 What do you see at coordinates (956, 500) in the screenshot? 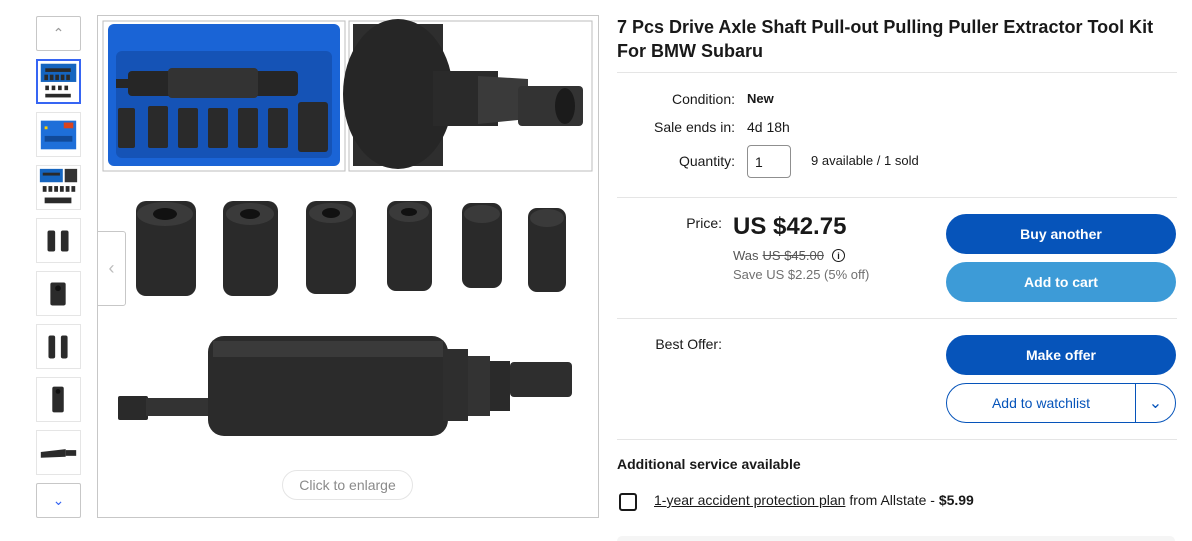
I see `plan-price: $5.99` at bounding box center [956, 500].